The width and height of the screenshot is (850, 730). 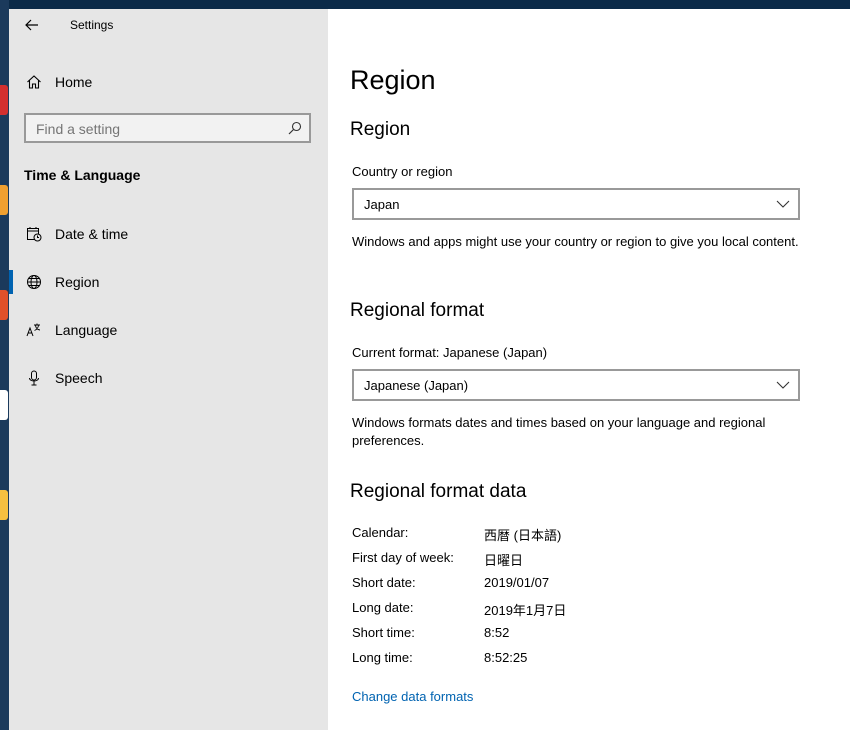 What do you see at coordinates (168, 82) in the screenshot?
I see `home-nav-item: Home` at bounding box center [168, 82].